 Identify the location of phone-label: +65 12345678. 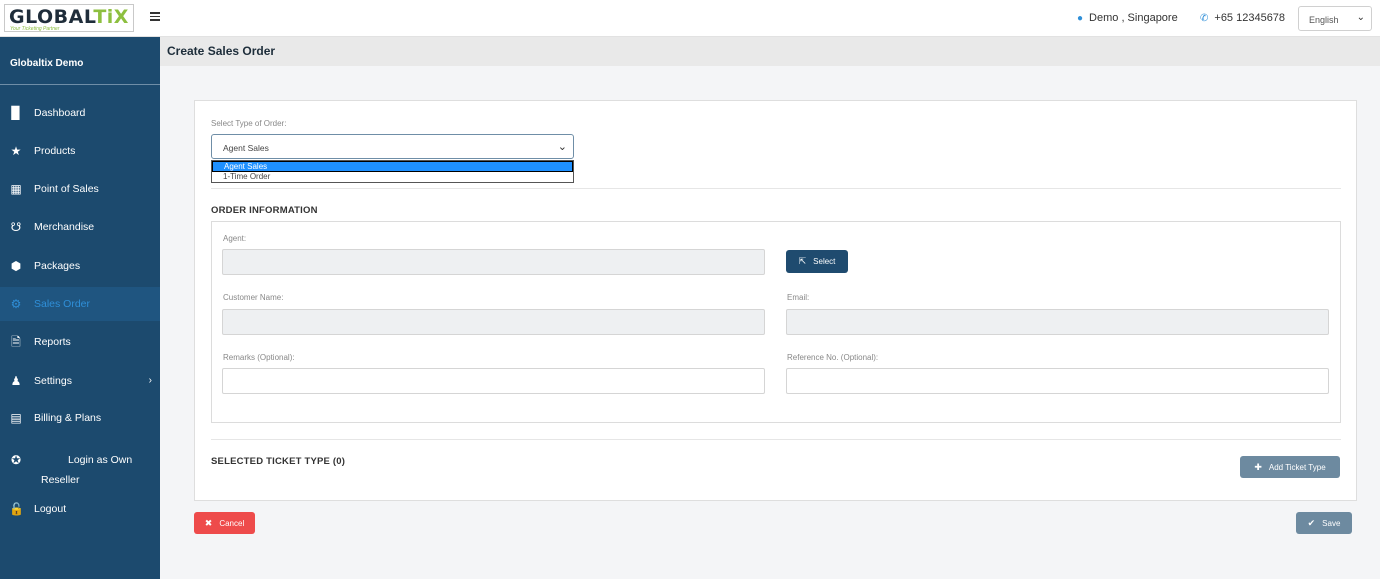
(1250, 18).